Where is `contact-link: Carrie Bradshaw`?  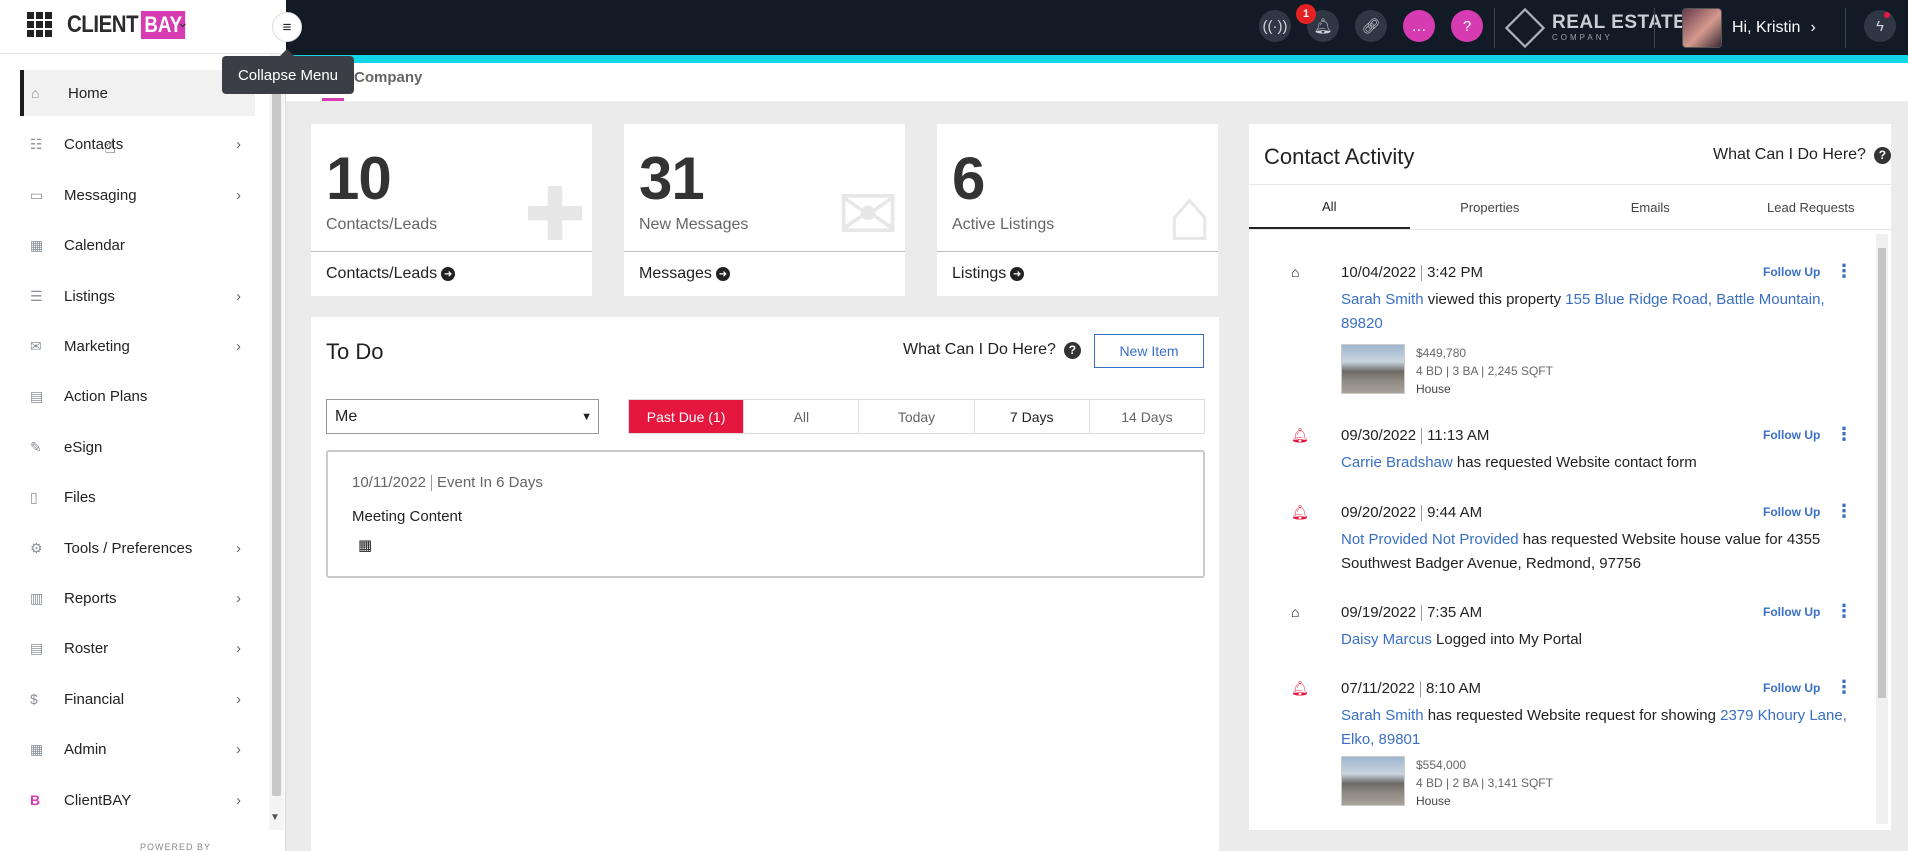 contact-link: Carrie Bradshaw is located at coordinates (1397, 462).